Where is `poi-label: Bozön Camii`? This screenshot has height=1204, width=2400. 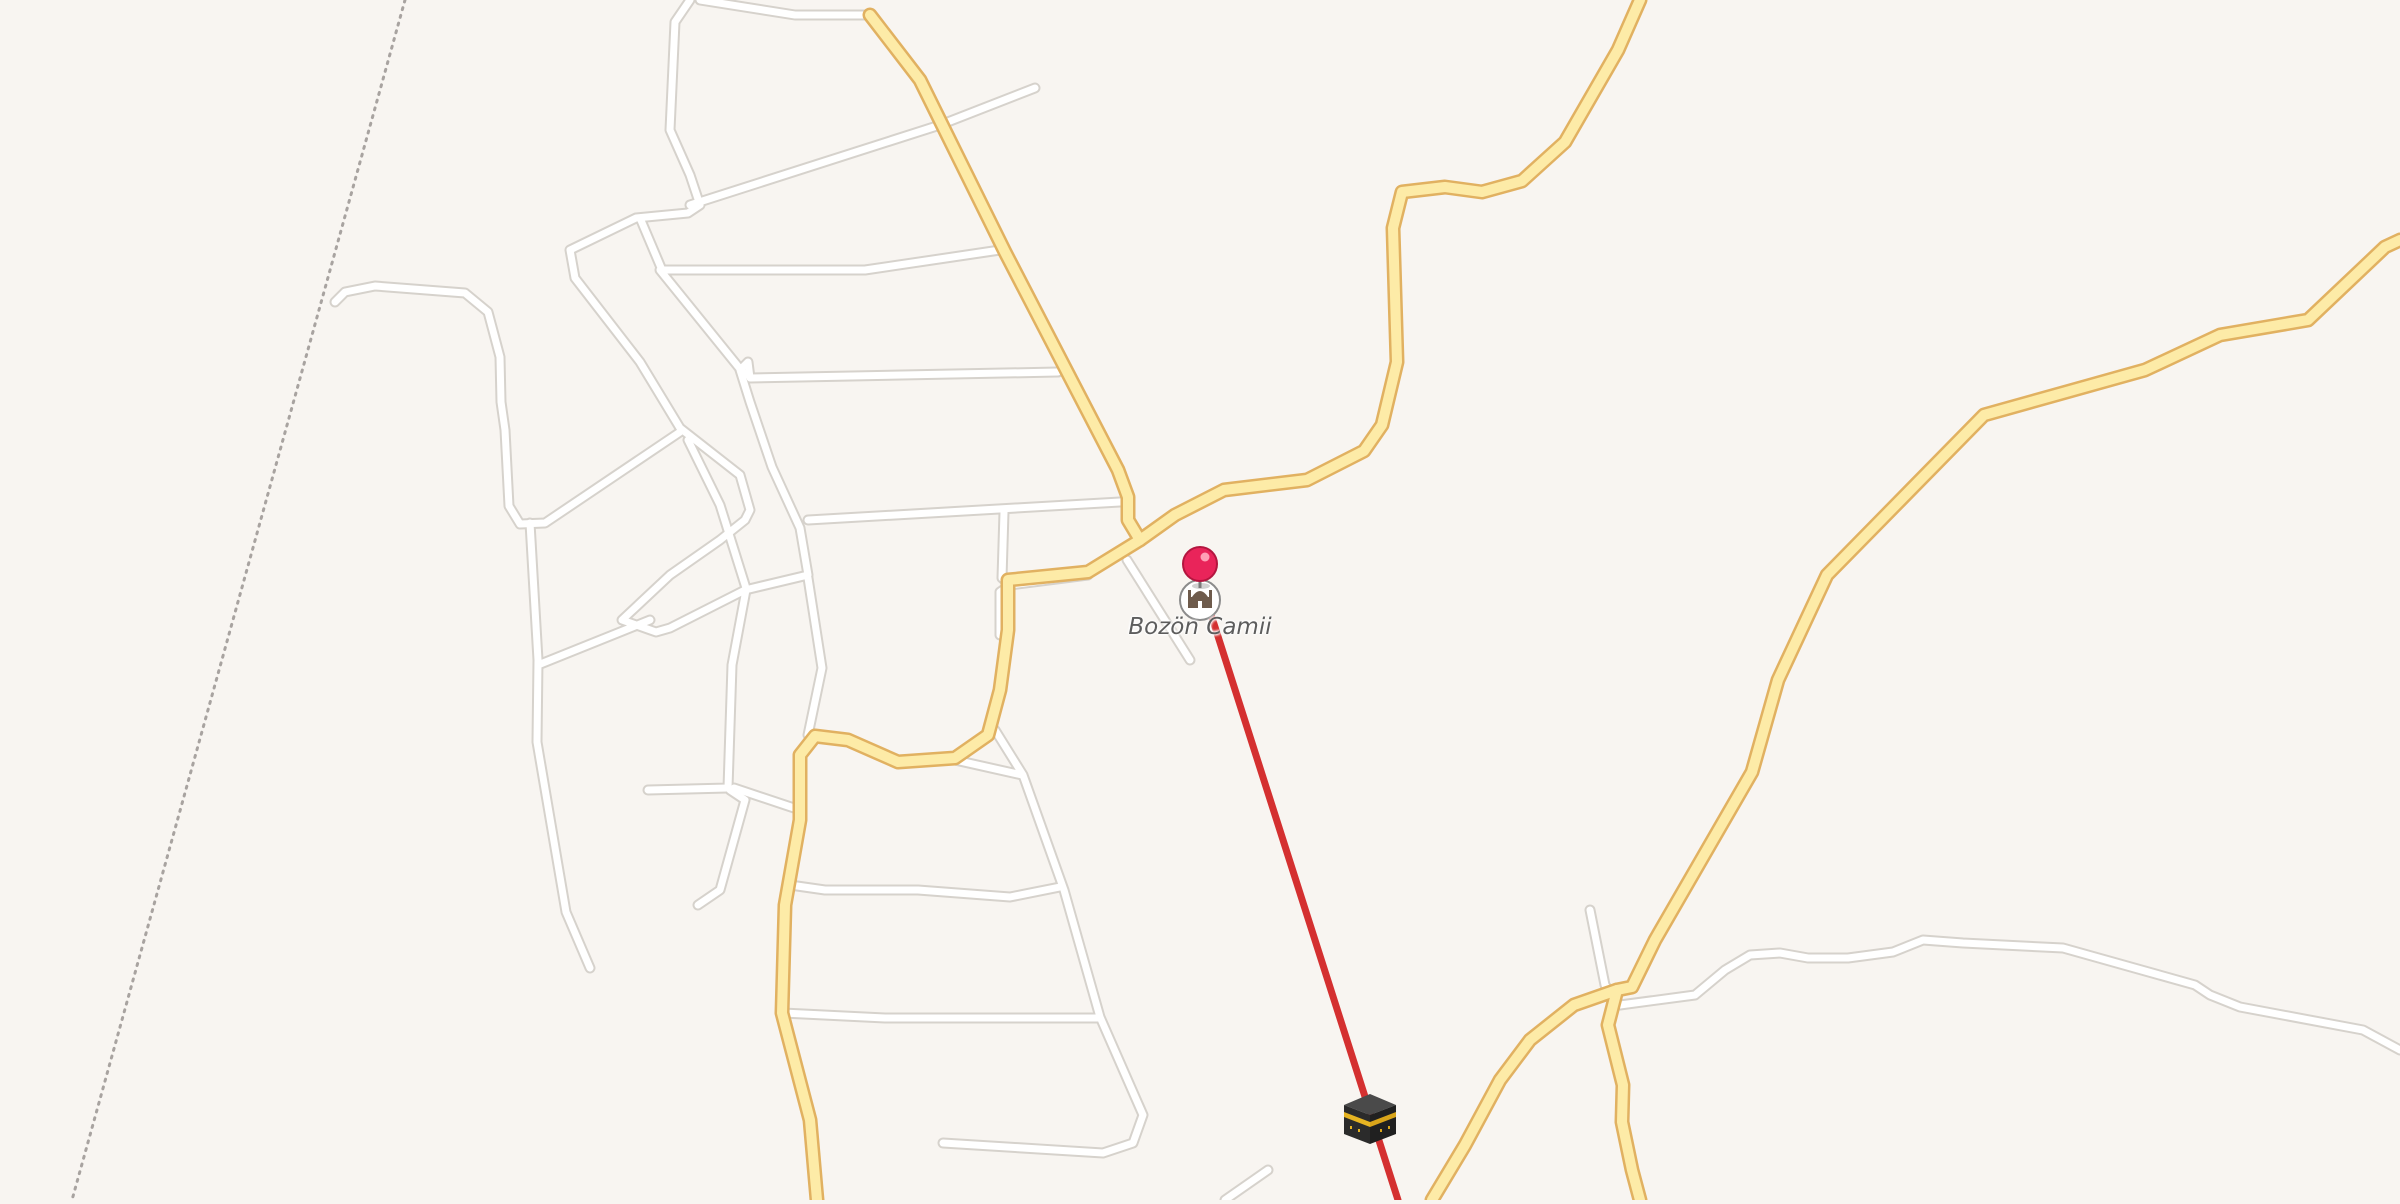 poi-label: Bozön Camii is located at coordinates (1200, 627).